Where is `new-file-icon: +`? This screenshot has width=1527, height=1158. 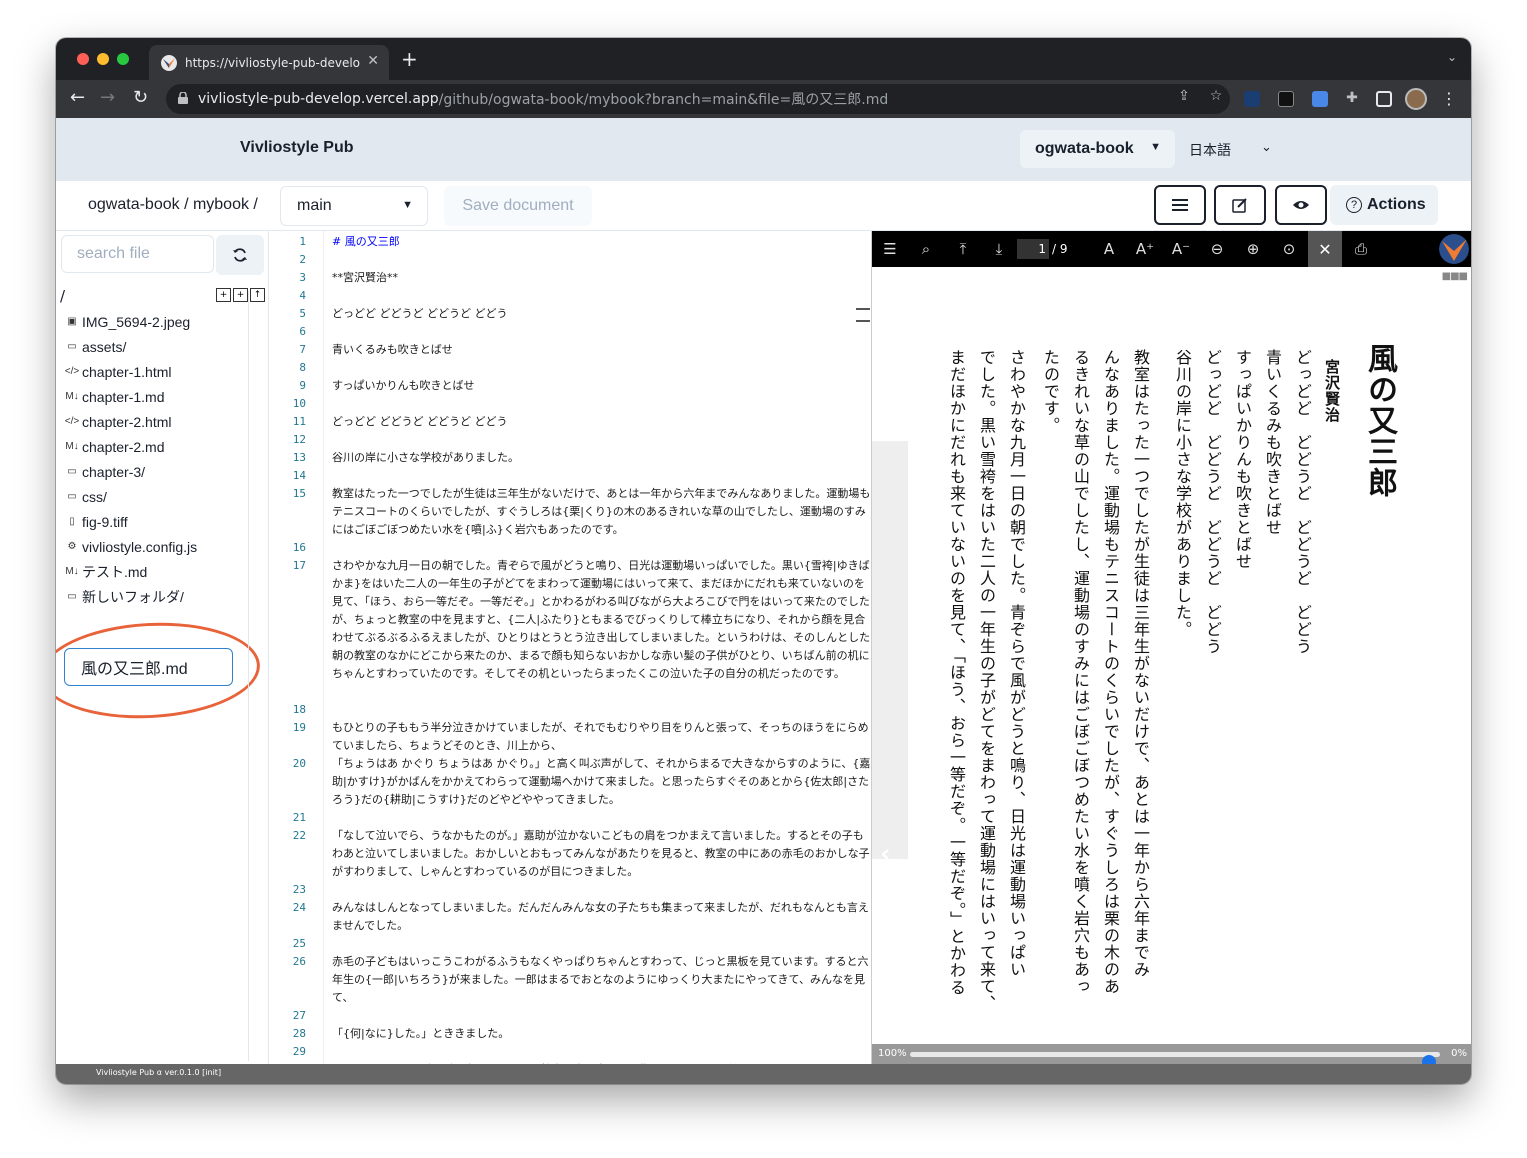
new-file-icon: + is located at coordinates (223, 295).